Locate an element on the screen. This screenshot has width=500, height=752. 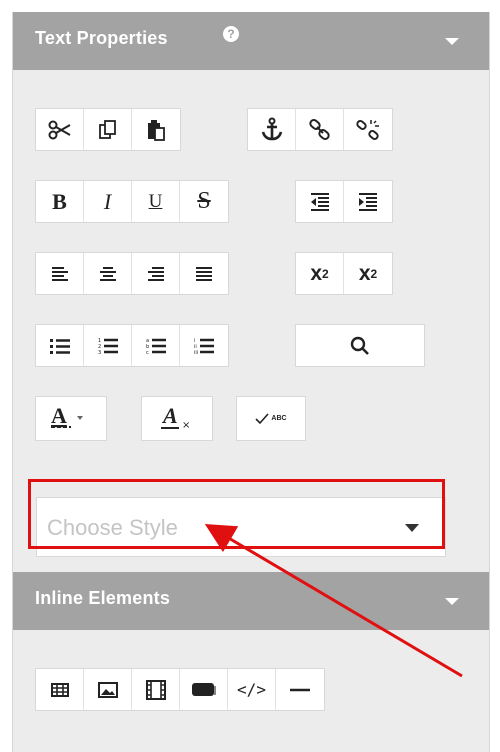
svg-text: iii is located at coordinates (196, 352).